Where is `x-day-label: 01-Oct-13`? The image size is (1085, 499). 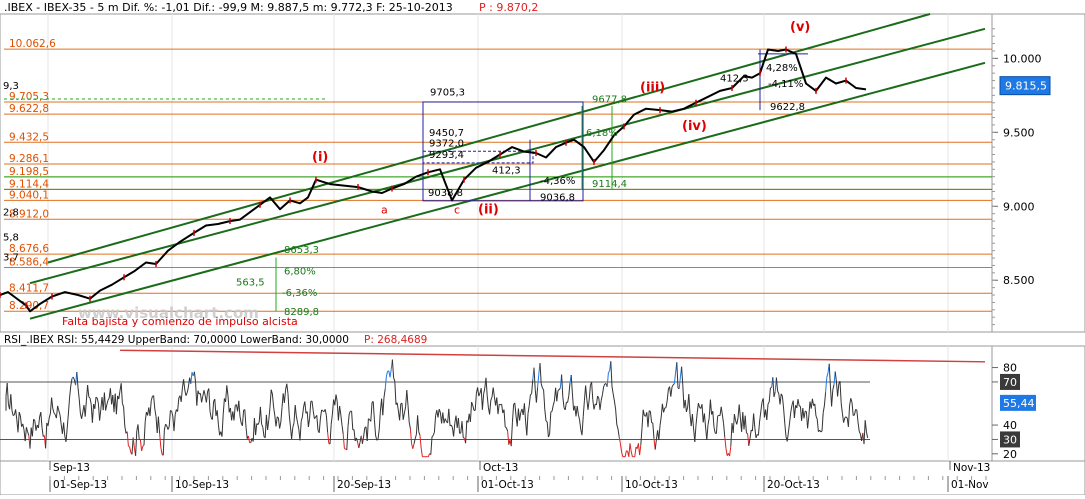 x-day-label: 01-Oct-13 is located at coordinates (507, 485).